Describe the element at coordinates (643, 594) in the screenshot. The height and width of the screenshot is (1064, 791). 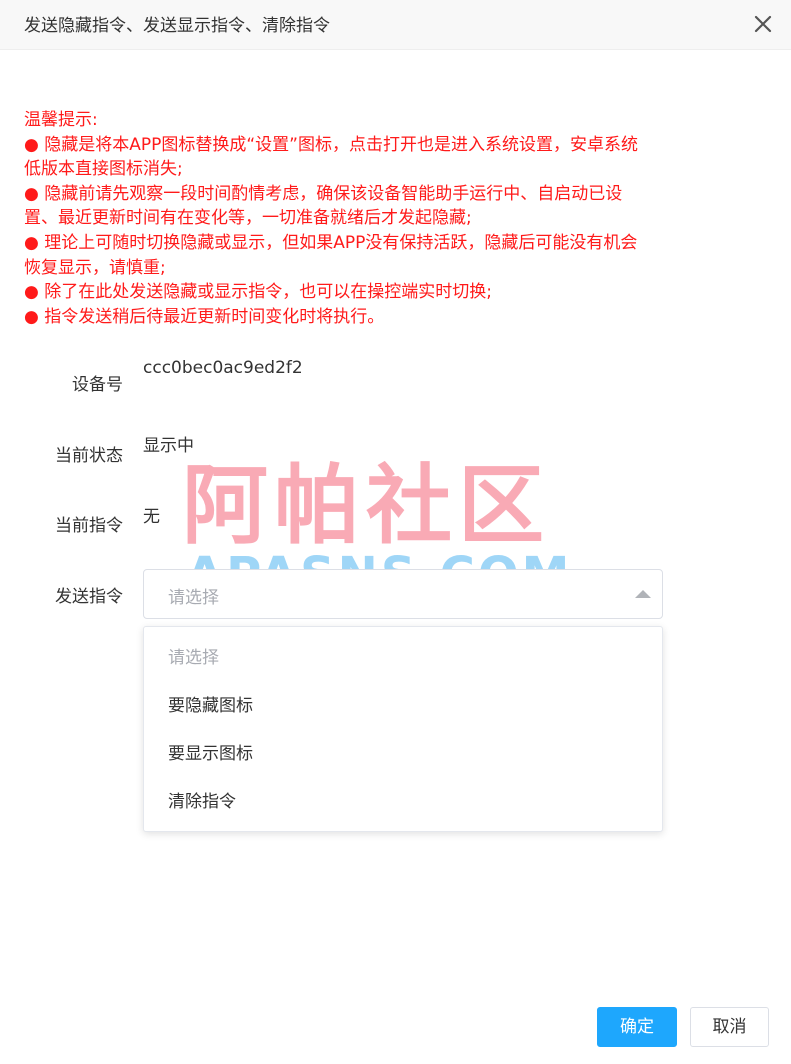
I see `chevron-up-icon` at that location.